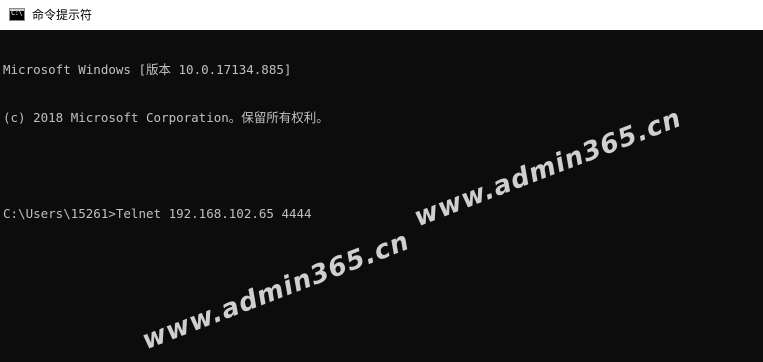  Describe the element at coordinates (147, 69) in the screenshot. I see `console-line-version: Microsoft Windows [版本 10.0.17134.885]` at that location.